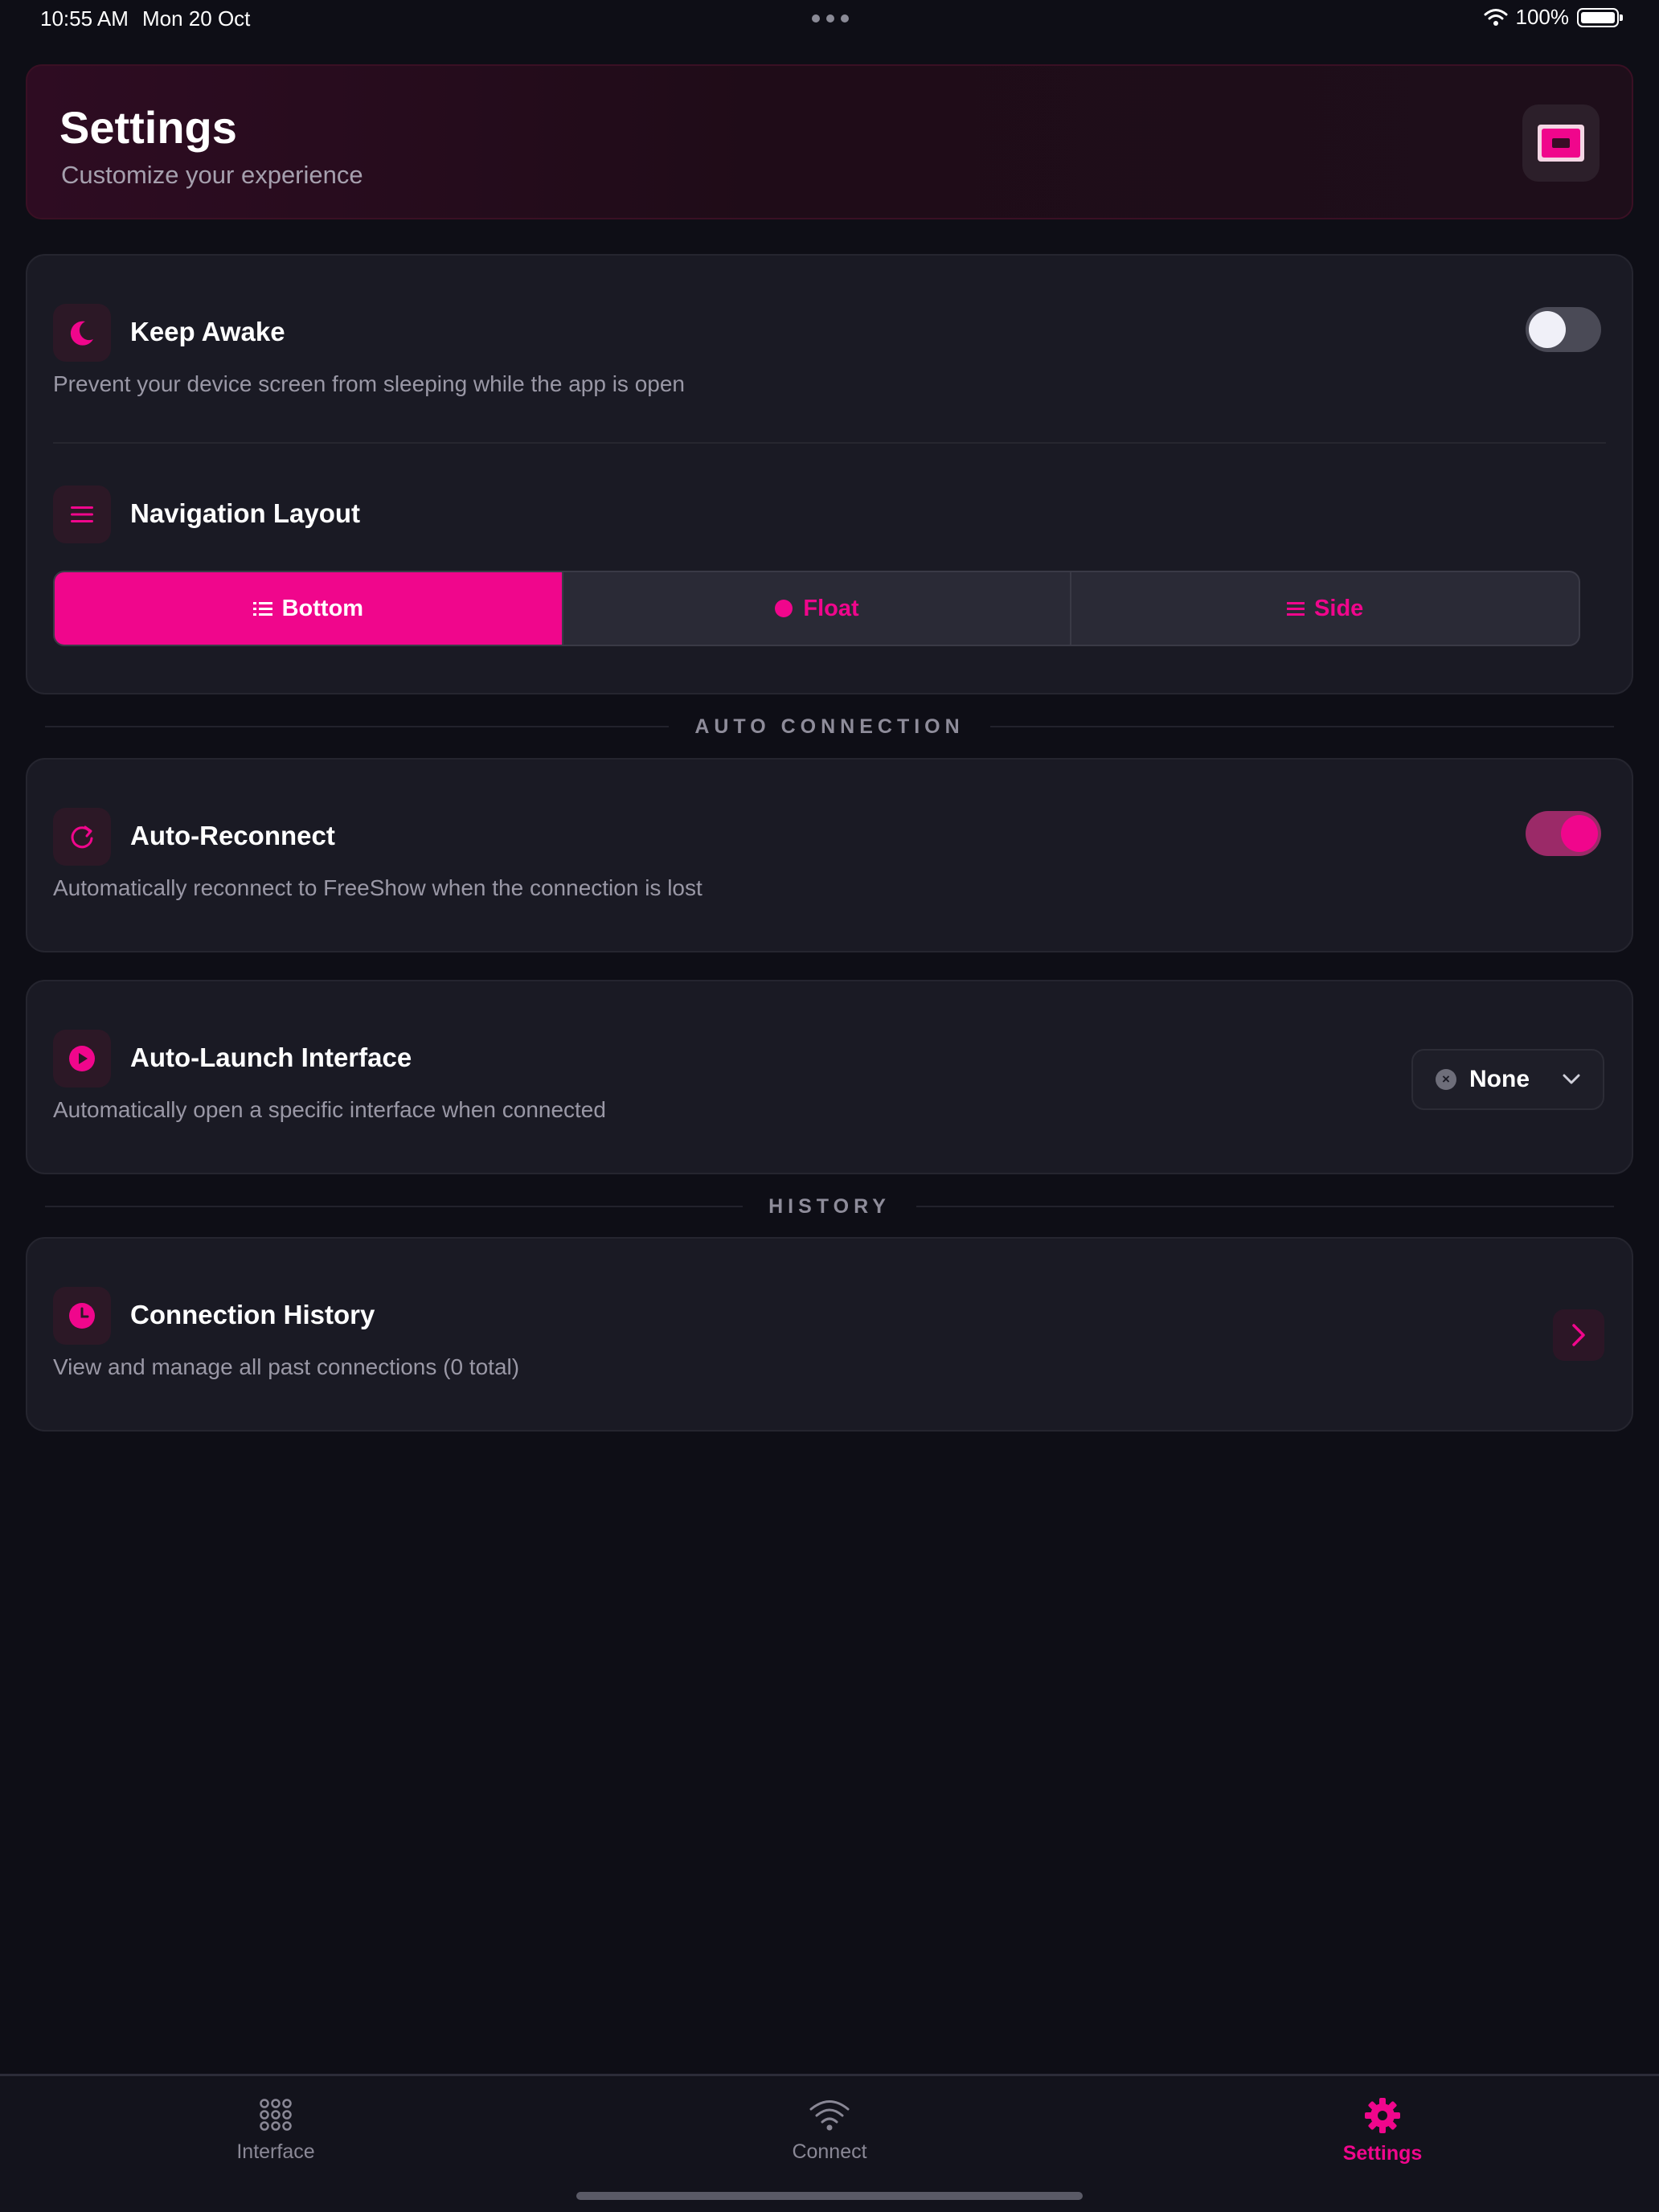 This screenshot has width=1659, height=2212. Describe the element at coordinates (1561, 143) in the screenshot. I see `app-logo-icon` at that location.